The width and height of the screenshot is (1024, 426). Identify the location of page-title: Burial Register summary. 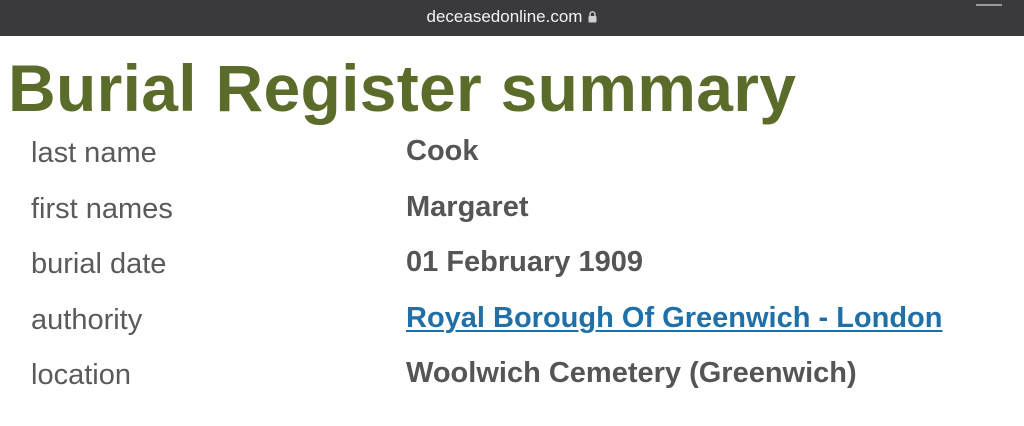
(402, 88).